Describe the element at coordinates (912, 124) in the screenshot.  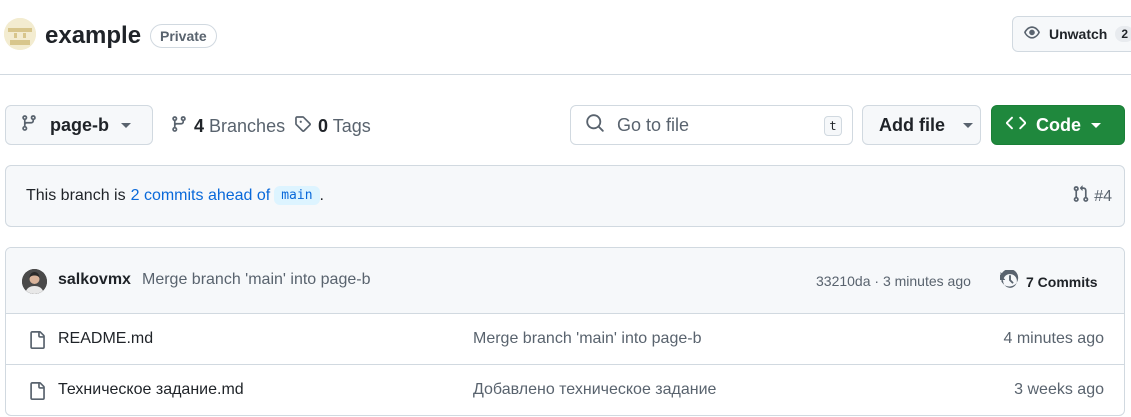
I see `add-file-label: Add file` at that location.